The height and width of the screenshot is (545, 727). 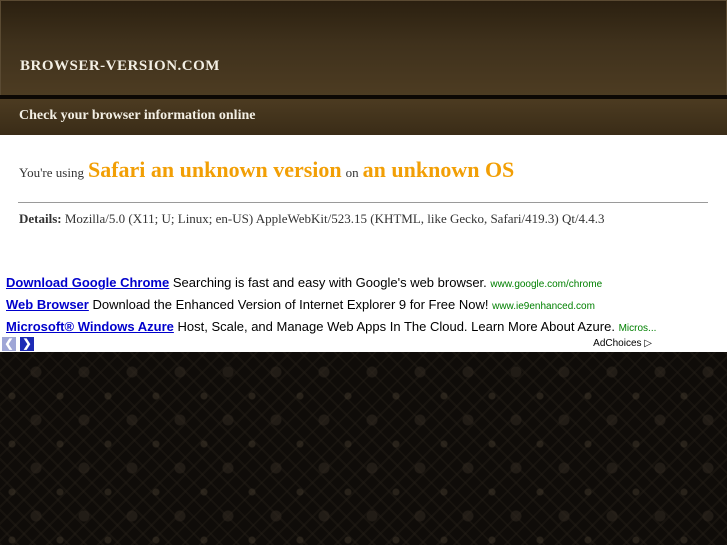 I want to click on ad-title-link: Download Google Chrome, so click(x=87, y=282).